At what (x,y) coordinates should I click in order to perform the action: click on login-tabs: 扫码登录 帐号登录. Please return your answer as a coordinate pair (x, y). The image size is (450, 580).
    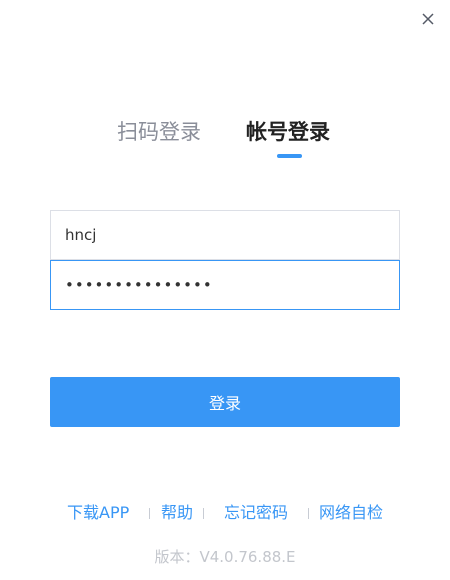
    Looking at the image, I should click on (225, 139).